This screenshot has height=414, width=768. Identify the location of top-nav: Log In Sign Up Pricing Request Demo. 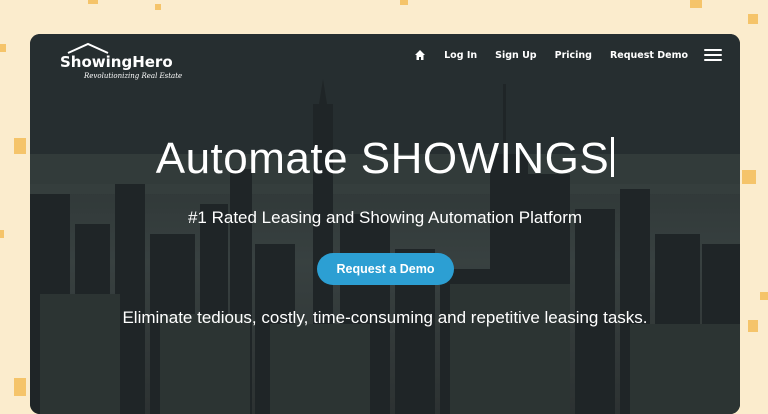
(568, 55).